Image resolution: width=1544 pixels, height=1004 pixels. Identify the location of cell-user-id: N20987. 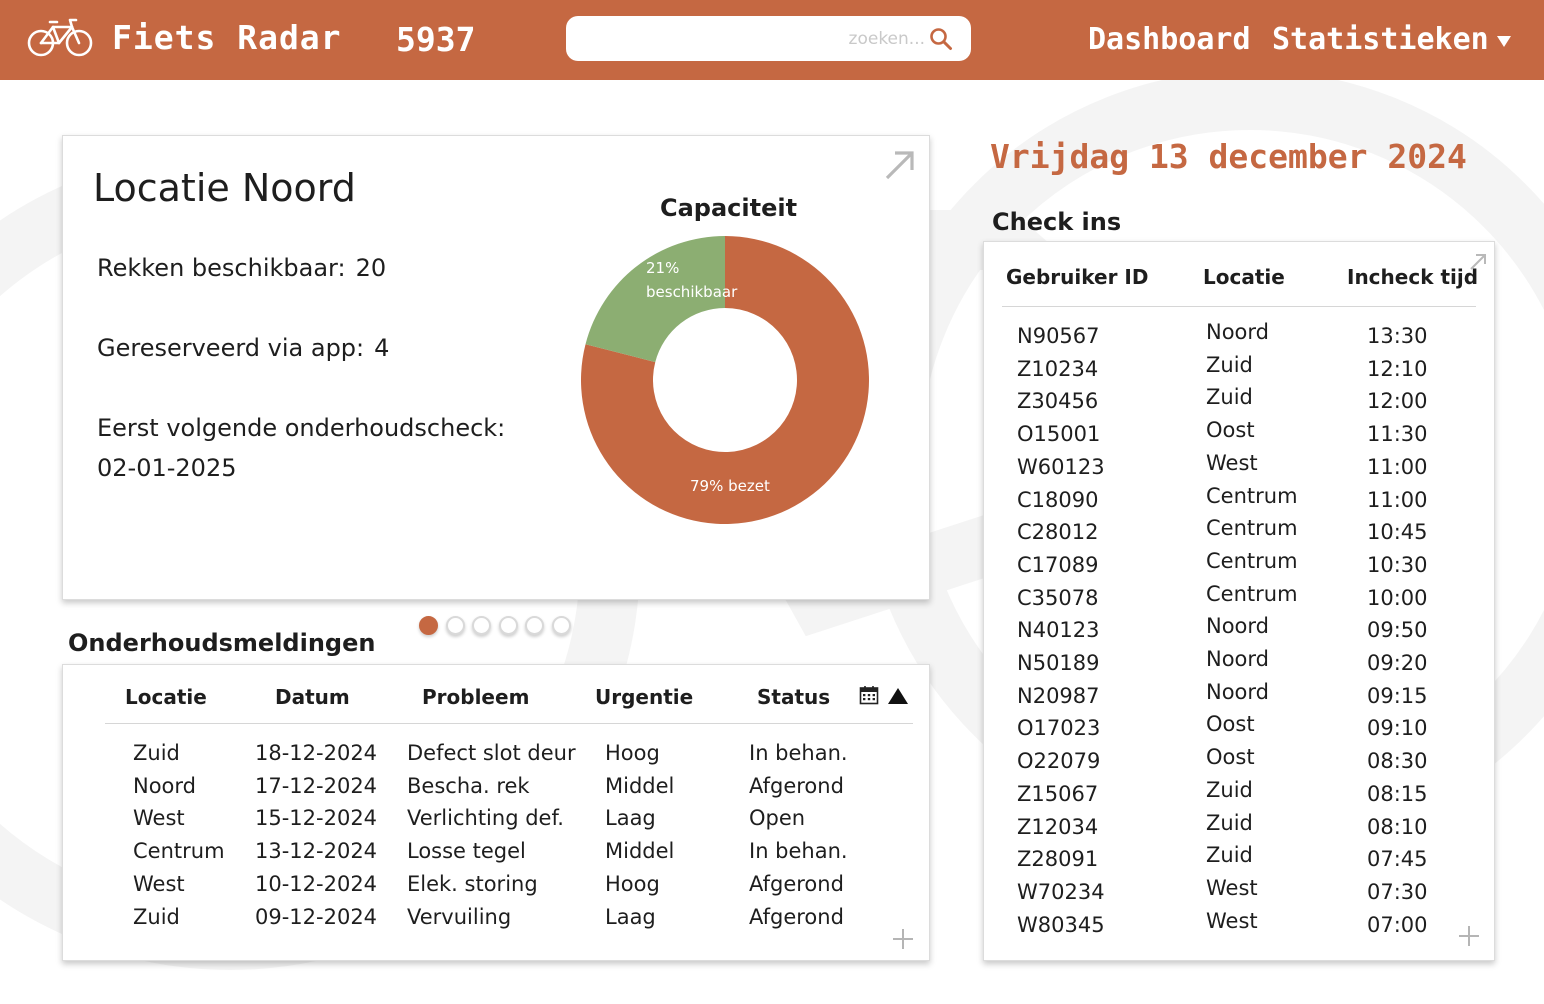
(1058, 695).